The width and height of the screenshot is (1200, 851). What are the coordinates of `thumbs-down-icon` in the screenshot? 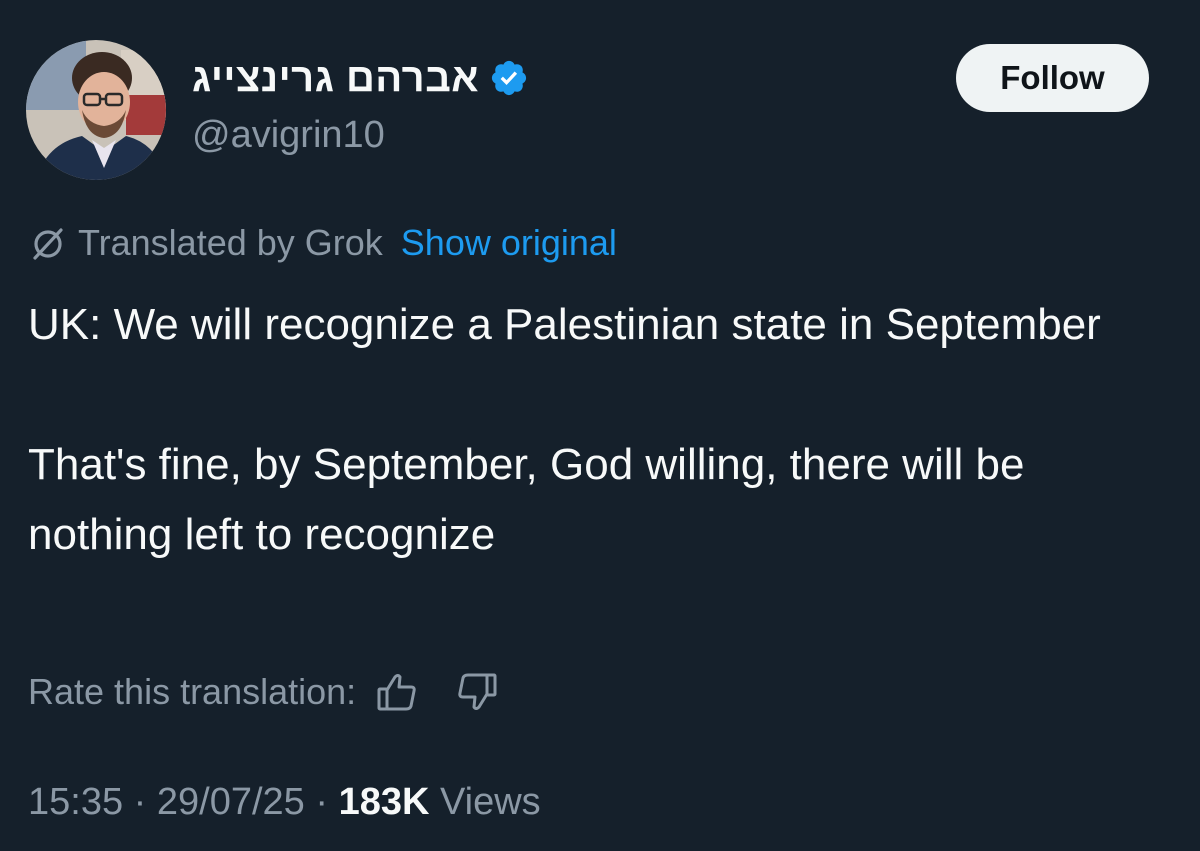 It's located at (477, 692).